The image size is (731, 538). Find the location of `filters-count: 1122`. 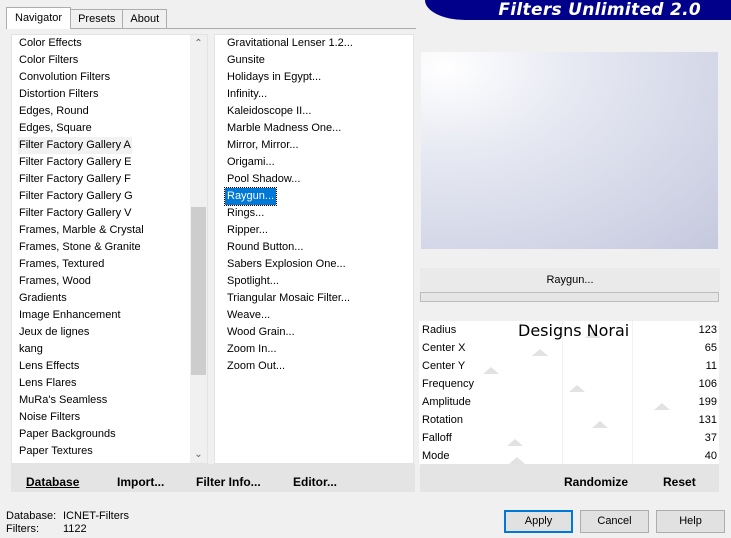

filters-count: 1122 is located at coordinates (75, 529).